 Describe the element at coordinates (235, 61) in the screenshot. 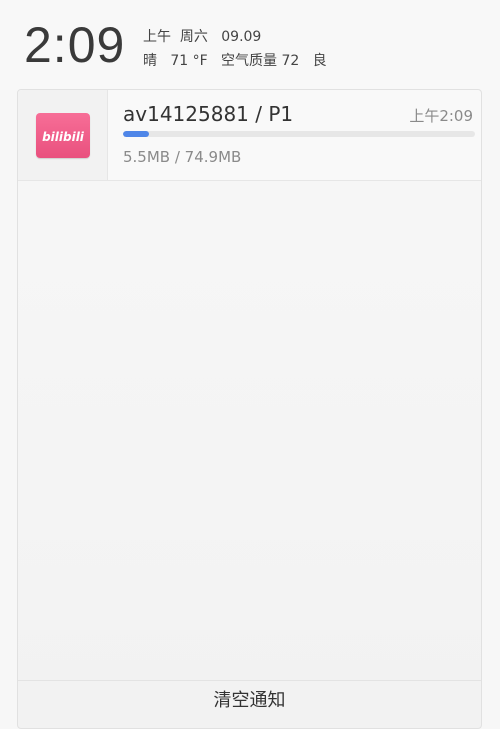

I see `weather-line: 晴 71 °F 空气质量 72 良` at that location.